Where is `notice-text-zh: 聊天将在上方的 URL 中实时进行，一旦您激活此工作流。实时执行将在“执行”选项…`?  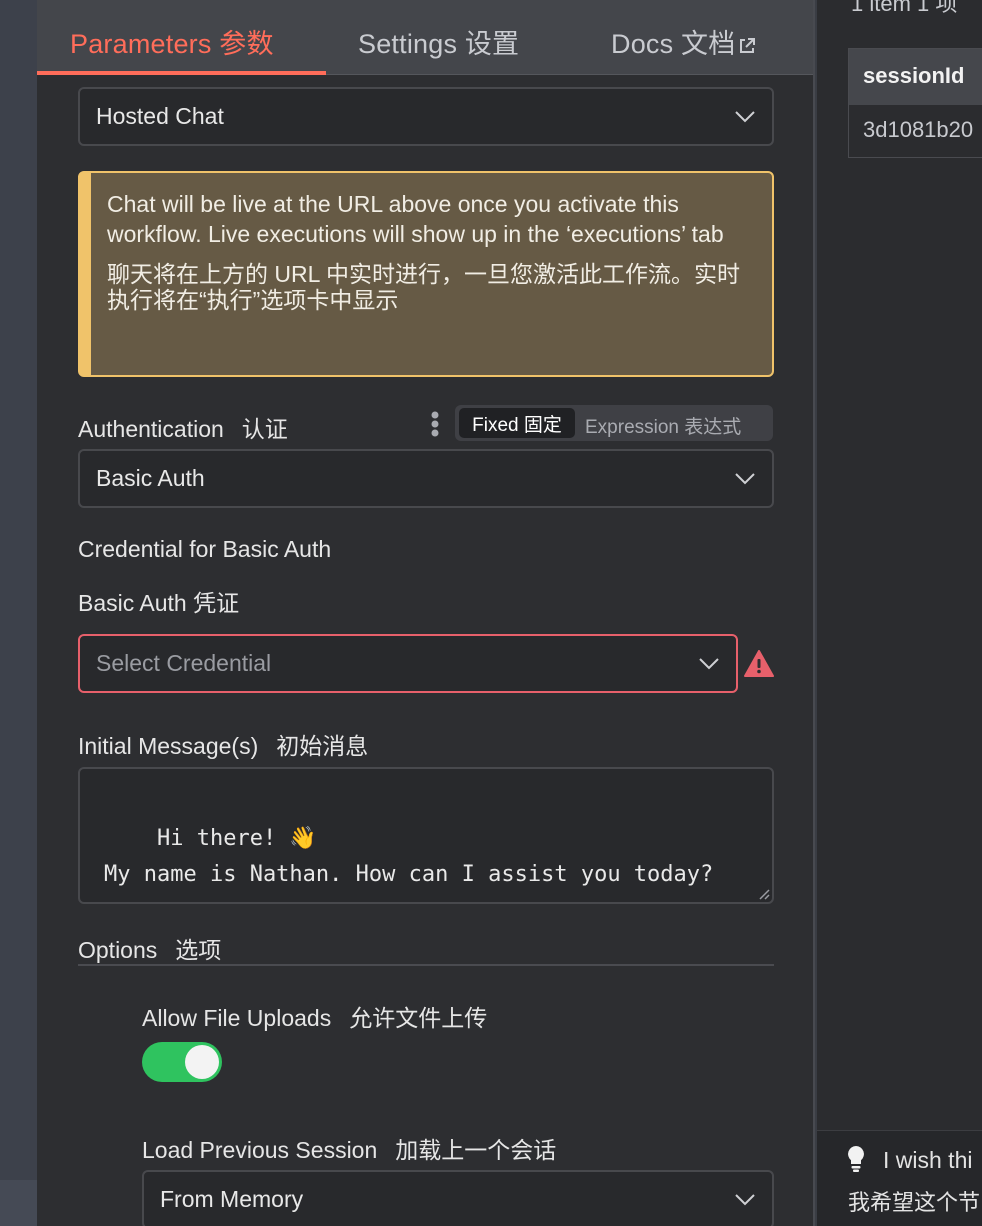
notice-text-zh: 聊天将在上方的 URL 中实时进行，一旦您激活此工作流。实时执行将在“执行”选项… is located at coordinates (423, 287).